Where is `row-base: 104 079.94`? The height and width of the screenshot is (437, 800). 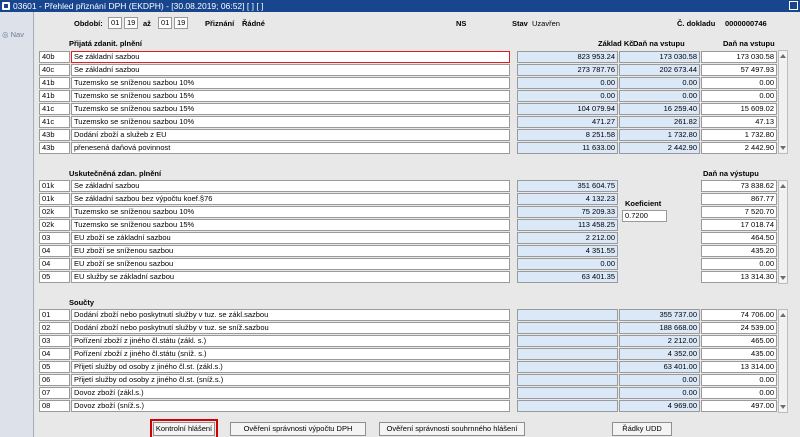
row-base: 104 079.94 is located at coordinates (567, 109).